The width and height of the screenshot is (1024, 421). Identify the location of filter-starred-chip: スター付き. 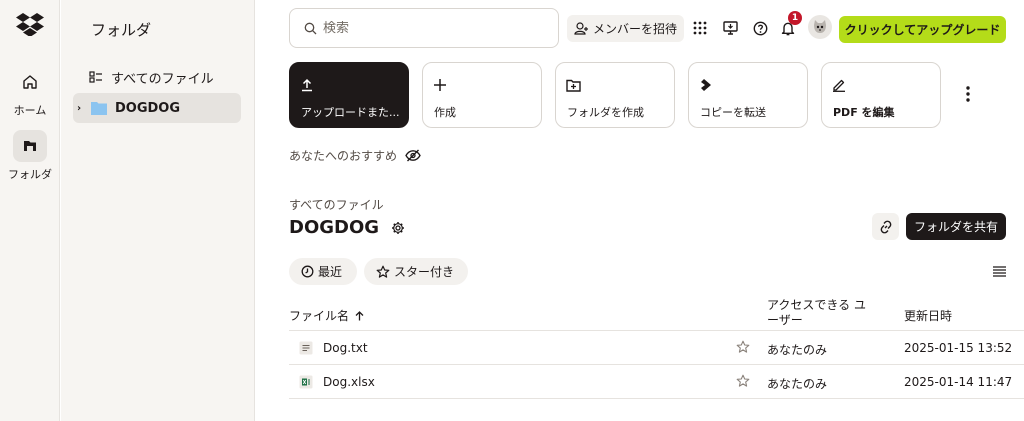
(416, 271).